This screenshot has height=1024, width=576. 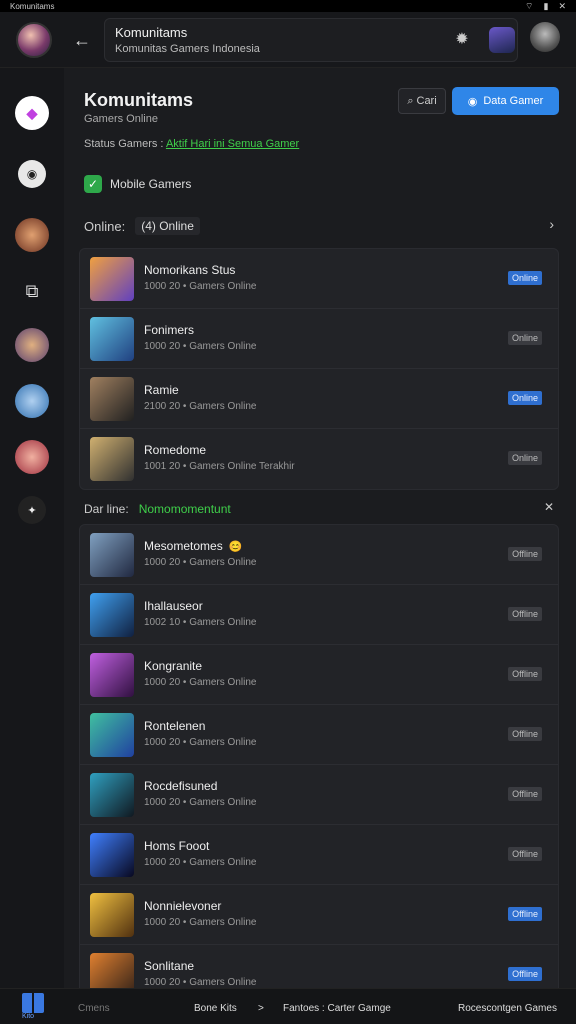 I want to click on shield-icon: ◉, so click(x=472, y=101).